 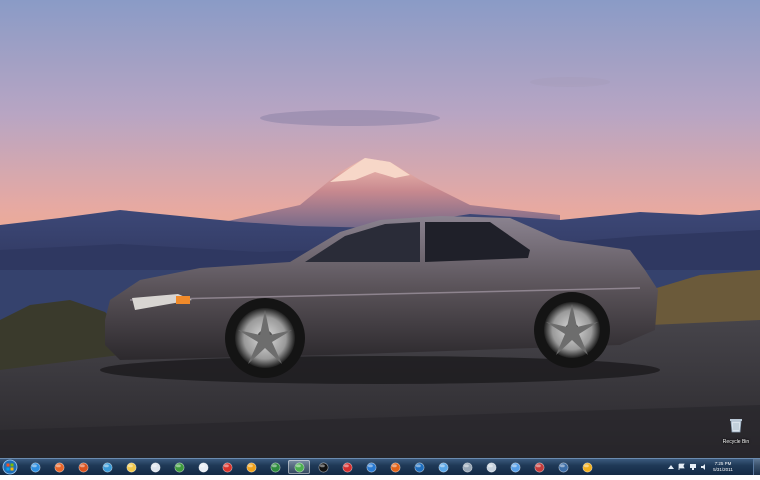 I want to click on volume-button, so click(x=704, y=467).